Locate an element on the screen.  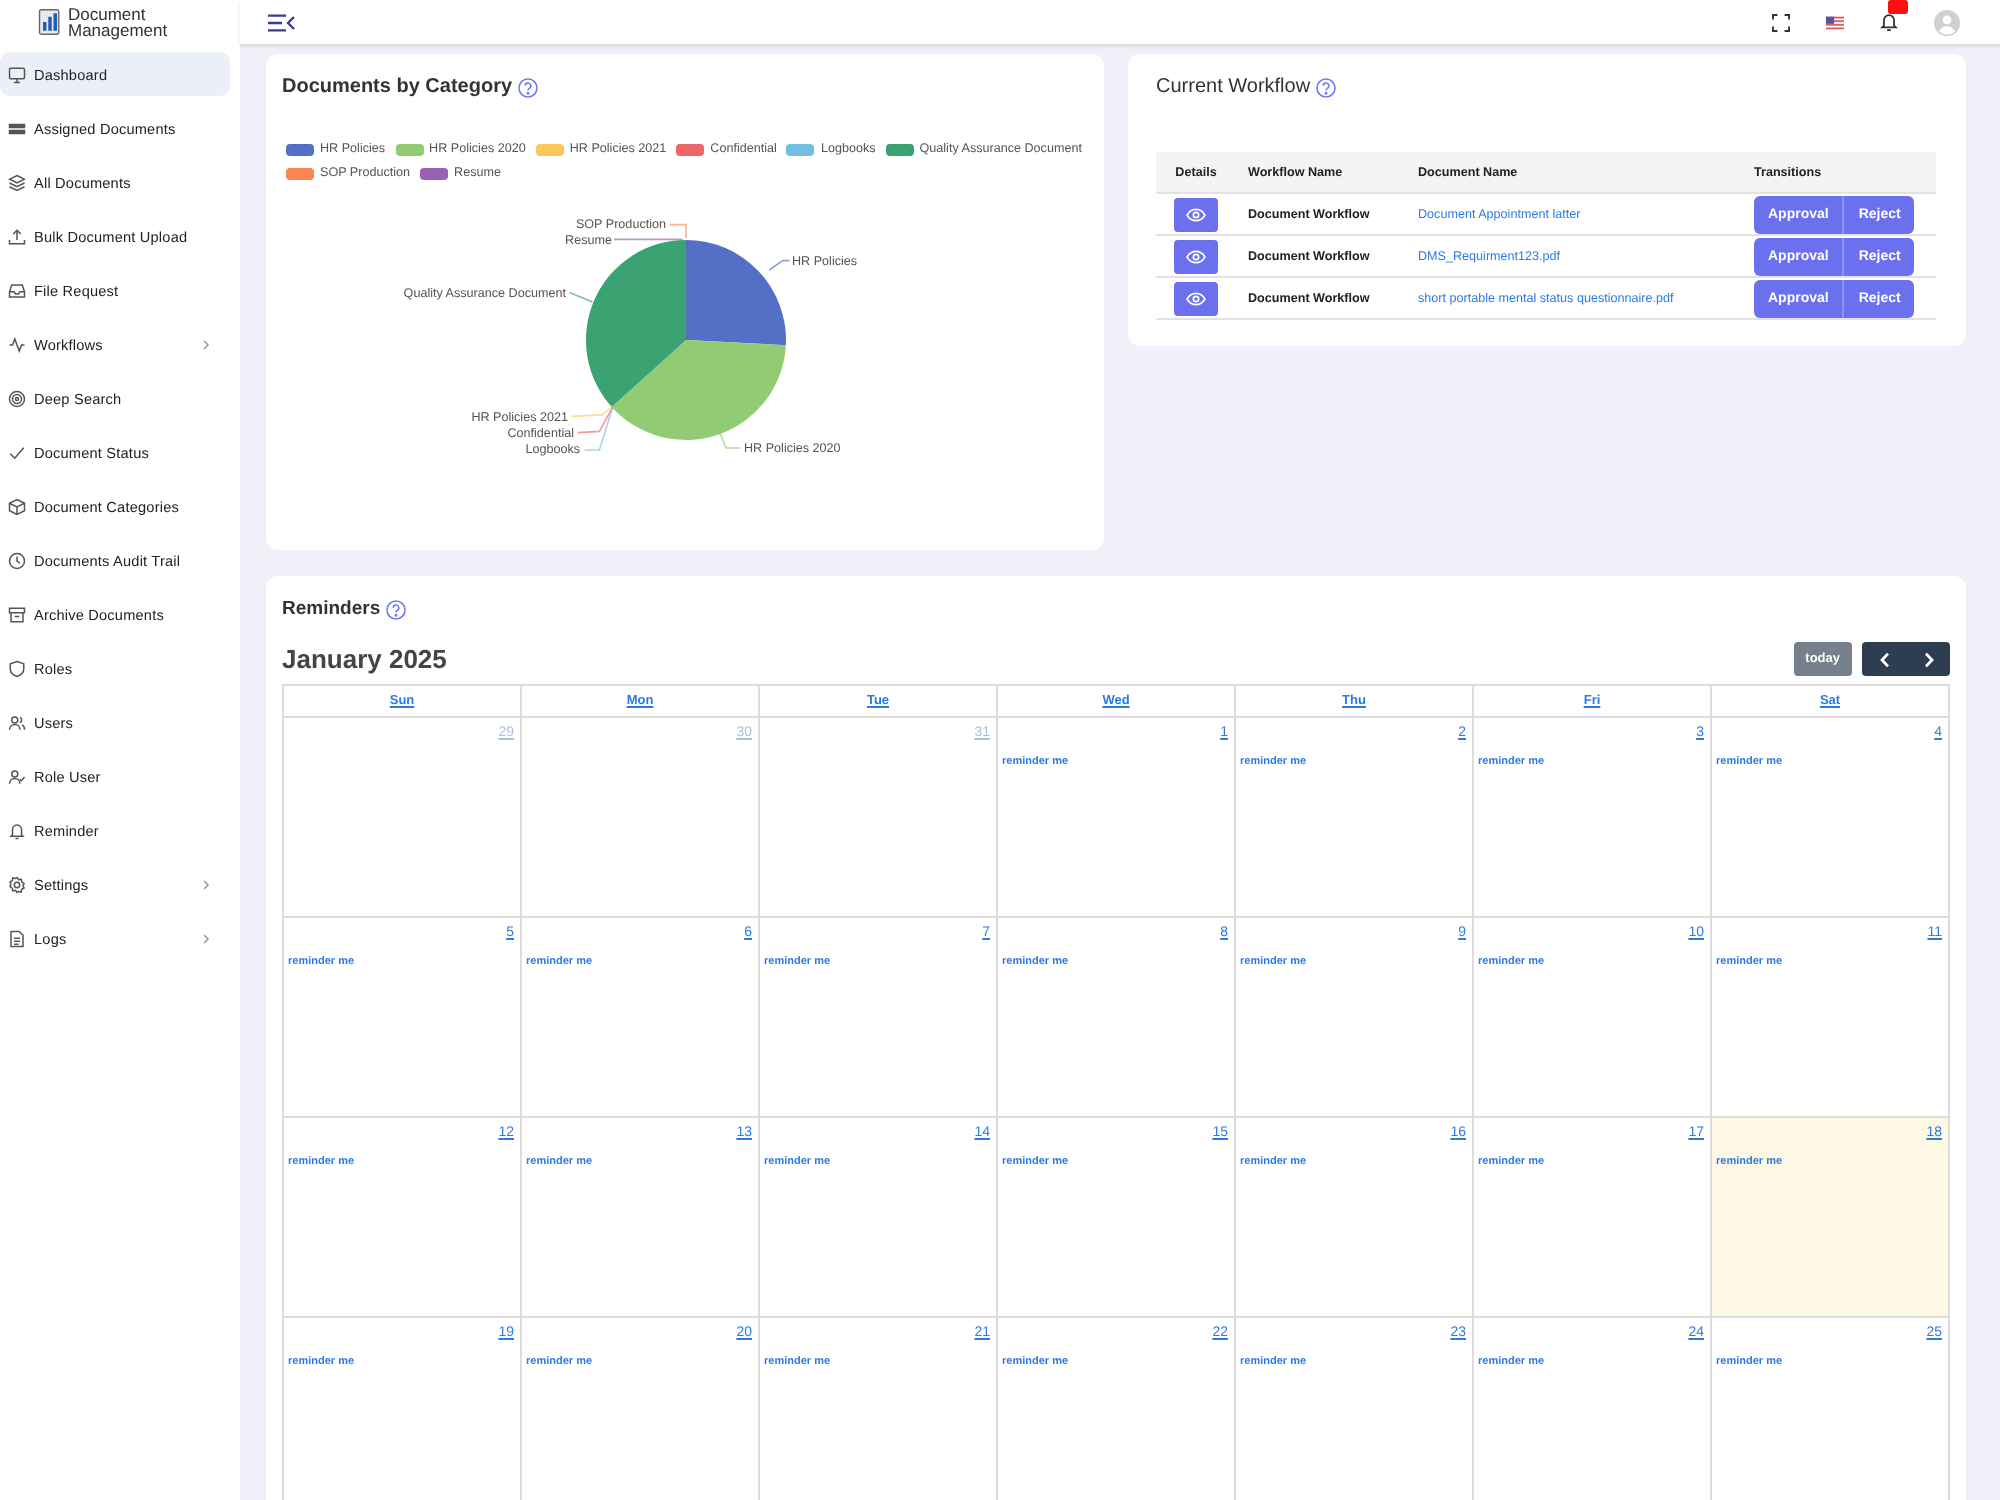
archive-icon is located at coordinates (17, 614).